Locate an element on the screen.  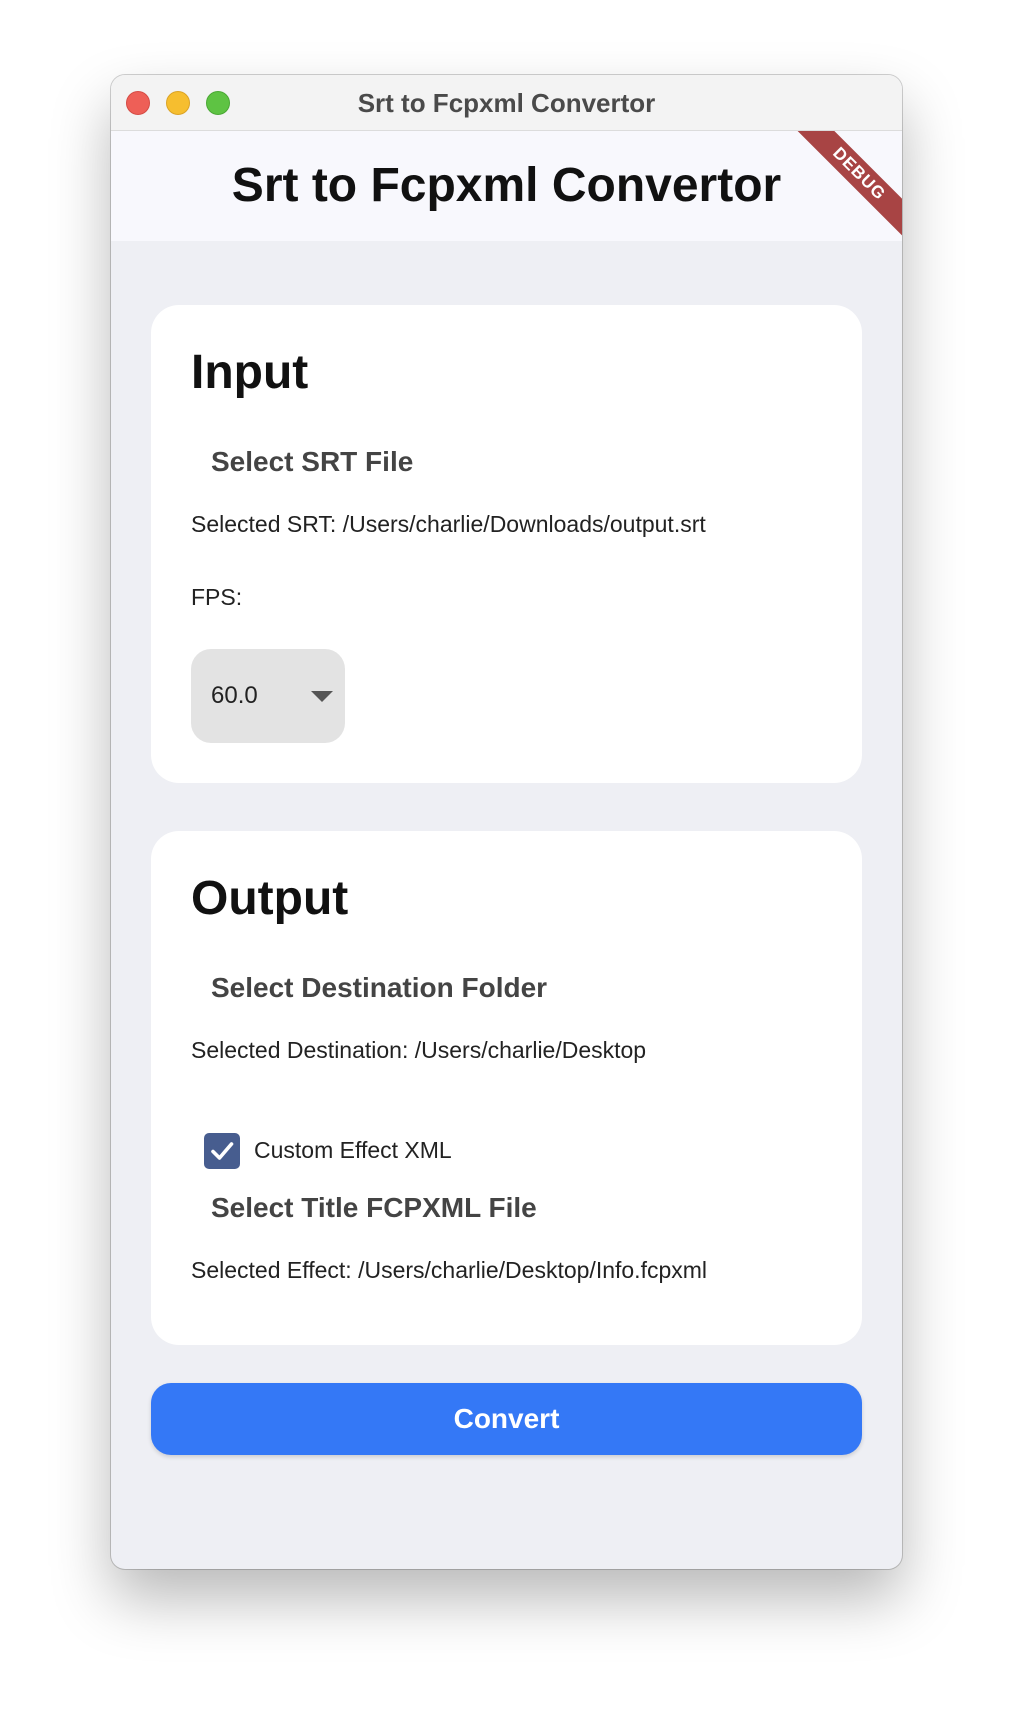
select-destination-folder-button: Select Destination Folder is located at coordinates (379, 988).